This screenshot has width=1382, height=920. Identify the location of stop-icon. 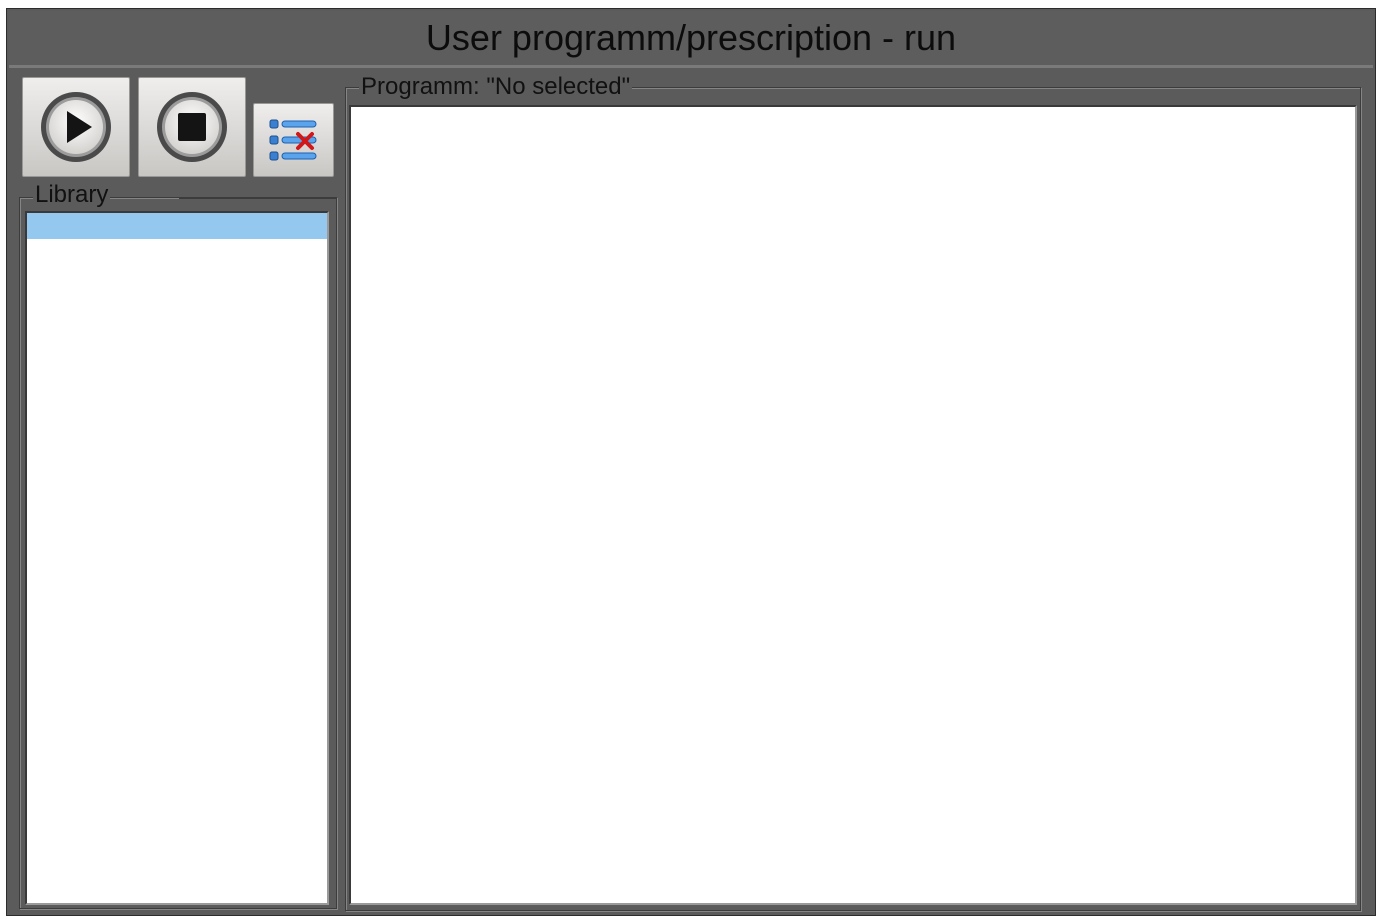
(192, 127).